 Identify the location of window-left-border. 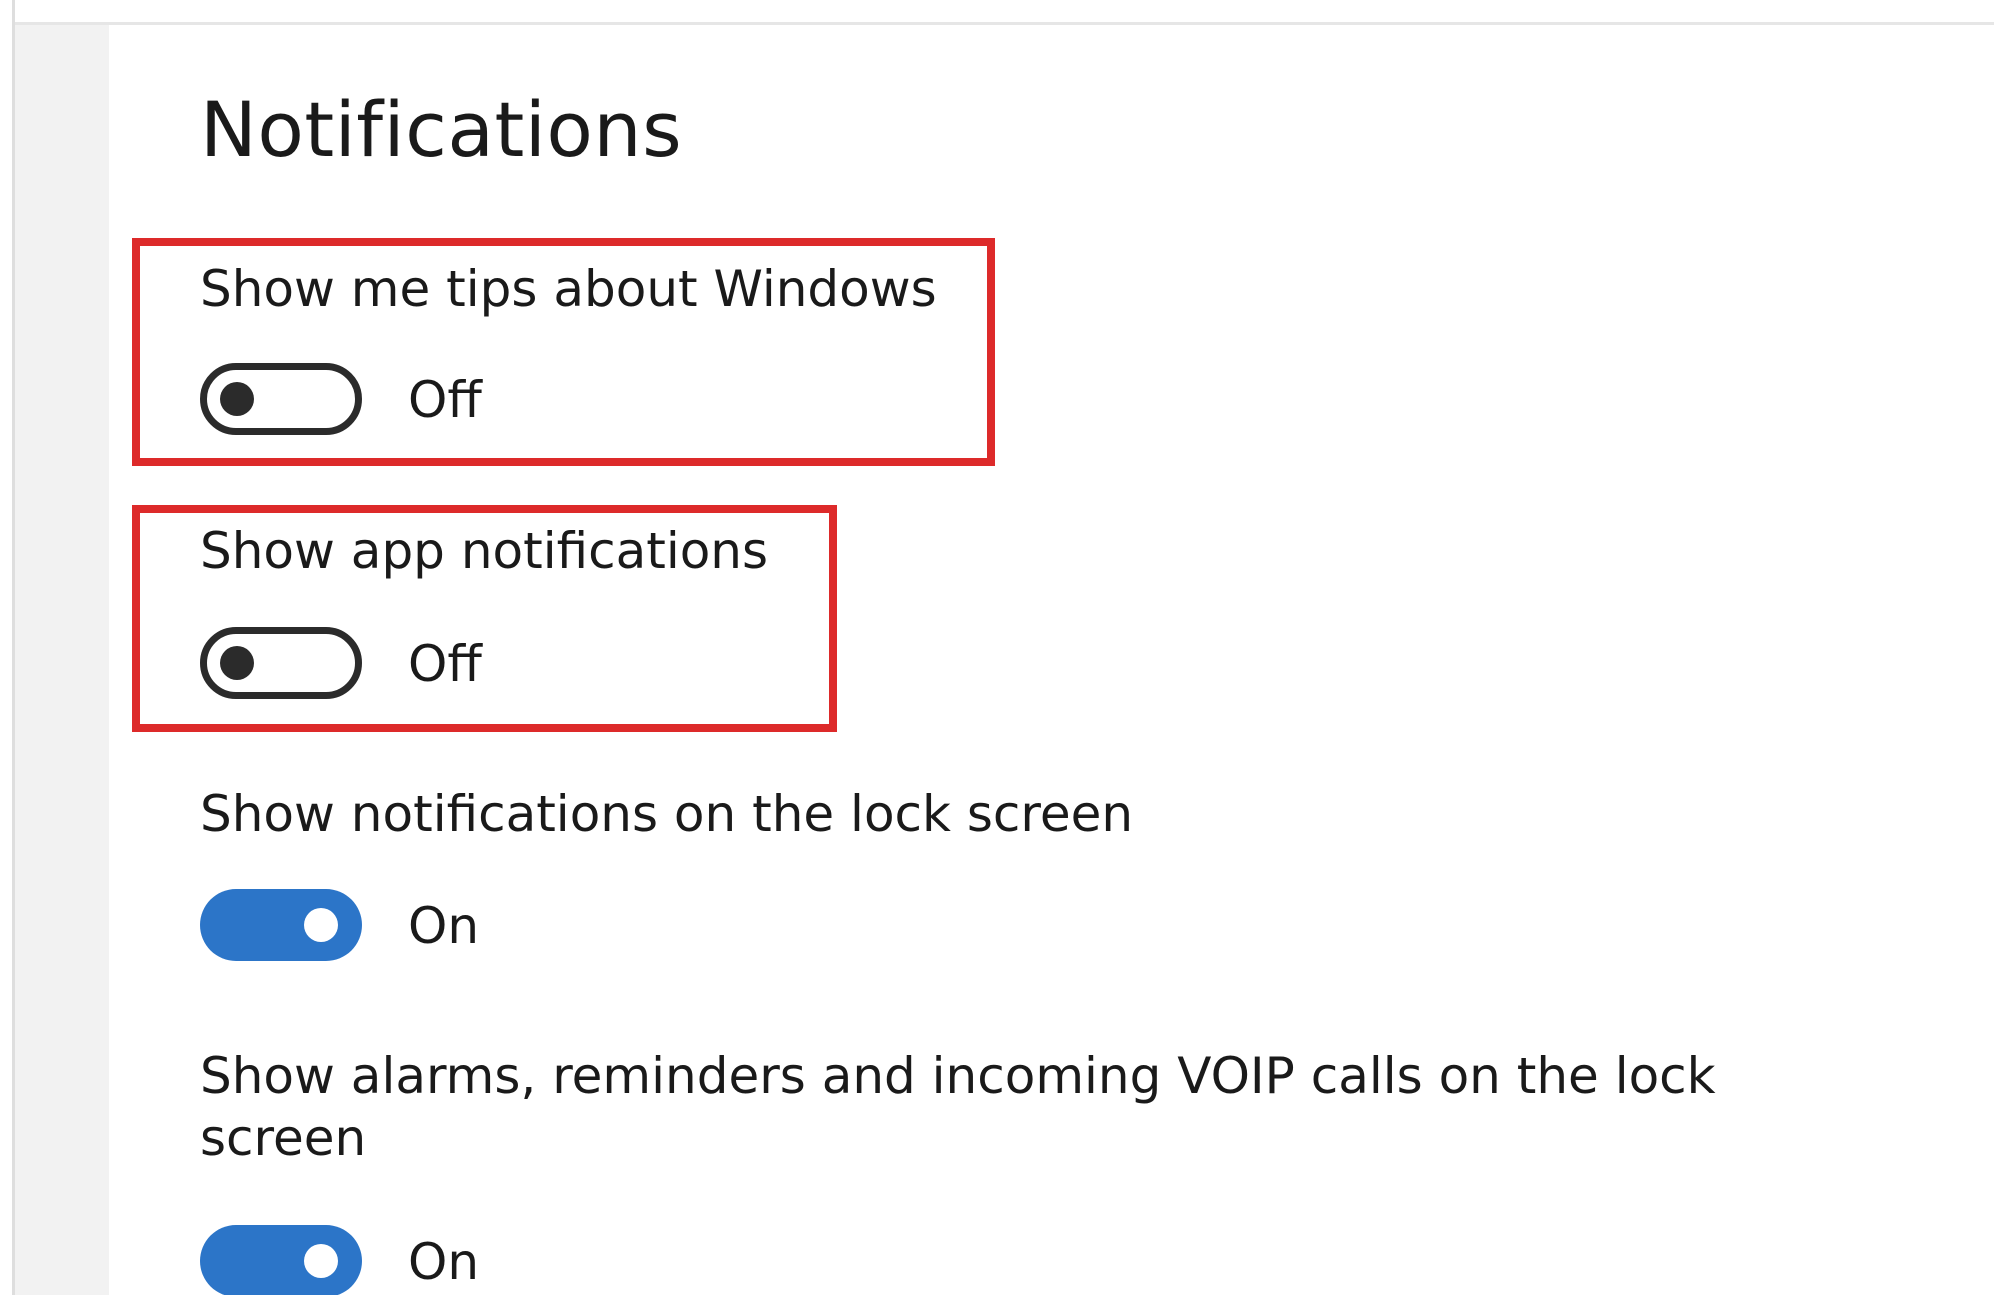
(7, 647).